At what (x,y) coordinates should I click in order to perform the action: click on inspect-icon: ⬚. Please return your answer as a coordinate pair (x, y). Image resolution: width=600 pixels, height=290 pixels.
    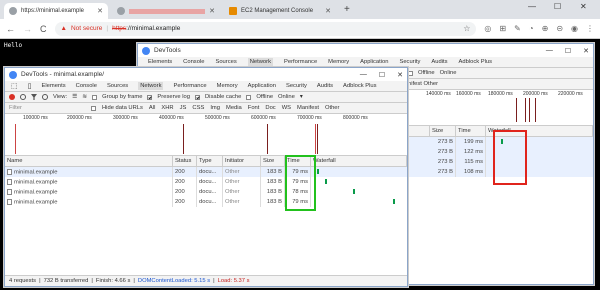
    Looking at the image, I should click on (14, 86).